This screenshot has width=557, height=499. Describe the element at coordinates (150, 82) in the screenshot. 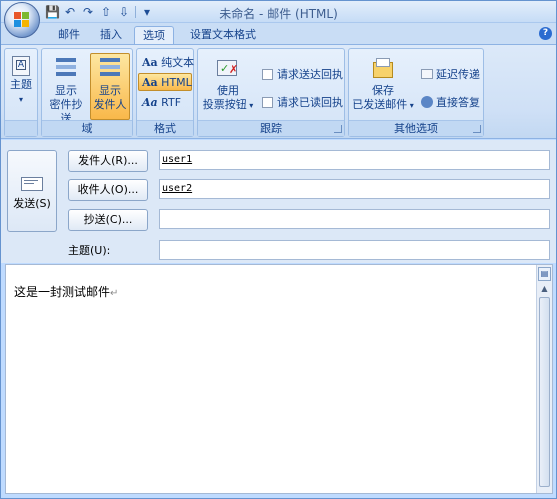

I see `html-format-icon: Aa` at that location.